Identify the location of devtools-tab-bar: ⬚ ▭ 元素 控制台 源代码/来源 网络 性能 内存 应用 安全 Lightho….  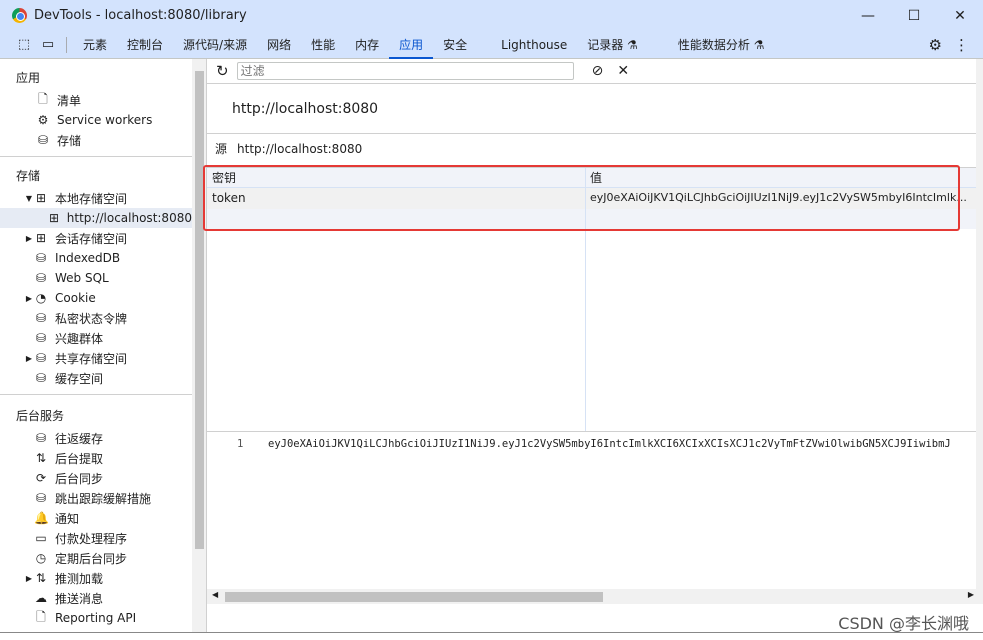
(491, 45).